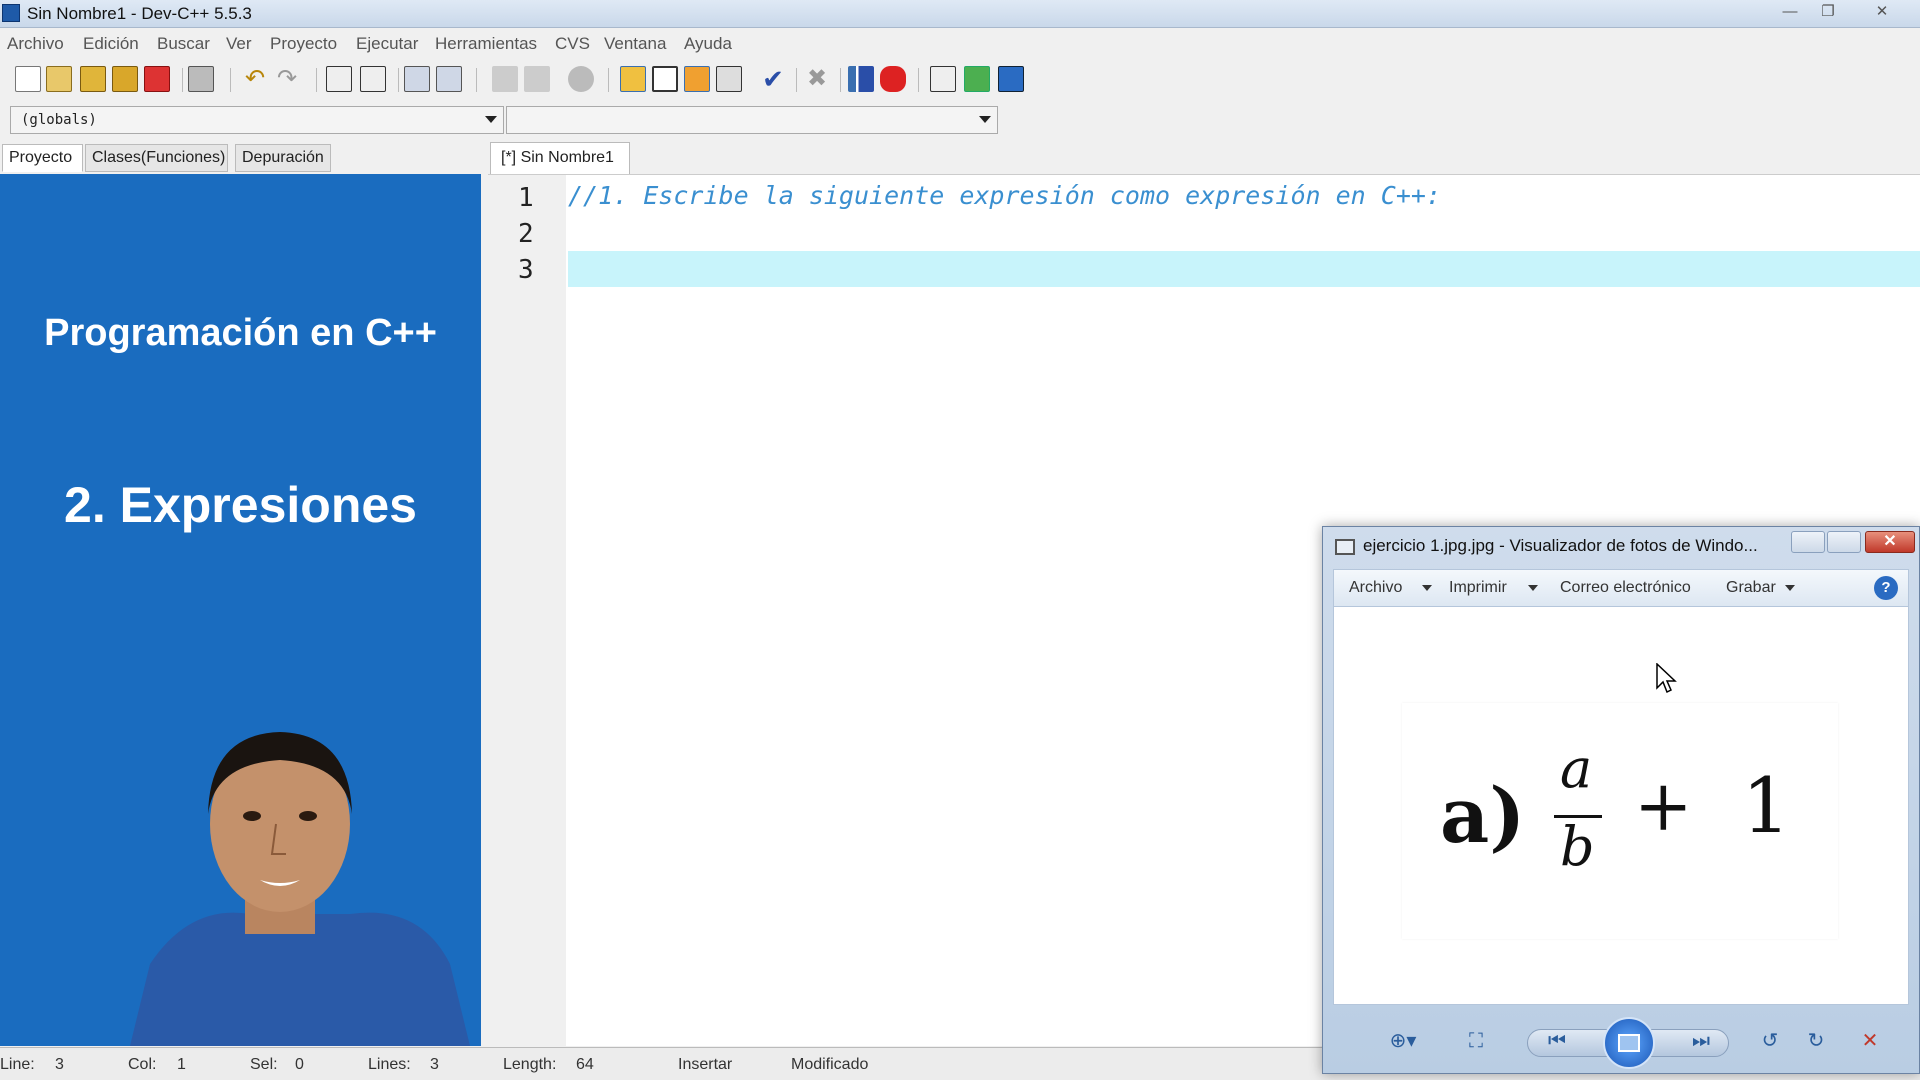 This screenshot has height=1080, width=1920. What do you see at coordinates (729, 79) in the screenshot?
I see `rebuild-icon` at bounding box center [729, 79].